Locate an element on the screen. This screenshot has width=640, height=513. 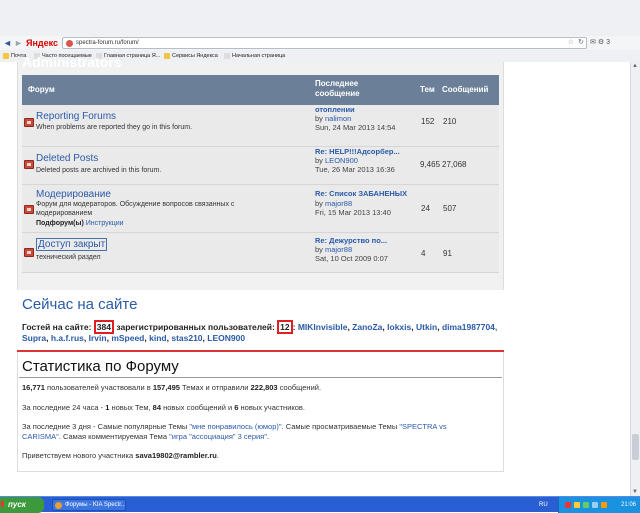
bookmark-item: Сервисы Яндекса is located at coordinates (191, 56).